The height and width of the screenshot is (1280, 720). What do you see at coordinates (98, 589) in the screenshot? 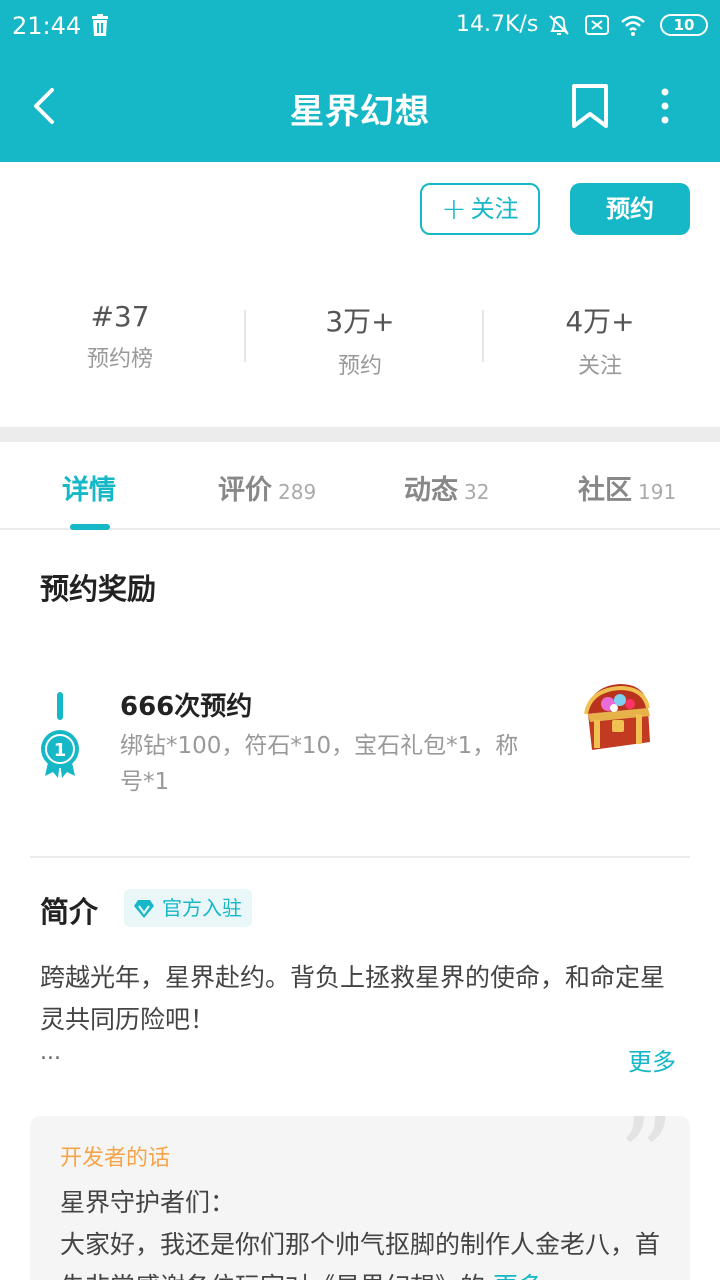
I see `reward-section-title: 预约奖励` at bounding box center [98, 589].